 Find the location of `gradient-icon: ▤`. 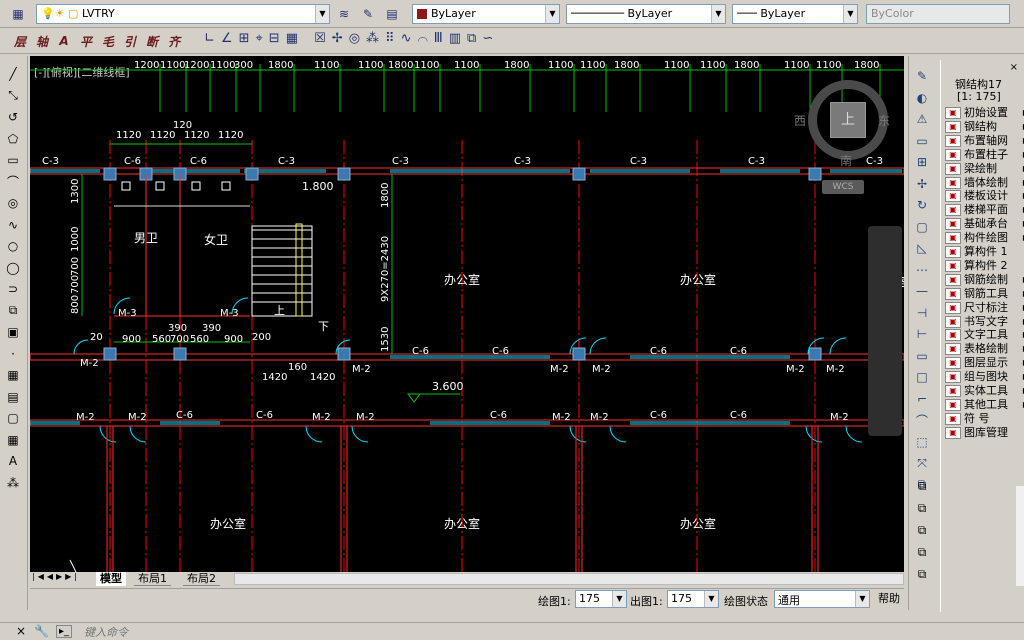

gradient-icon: ▤ is located at coordinates (13, 397).